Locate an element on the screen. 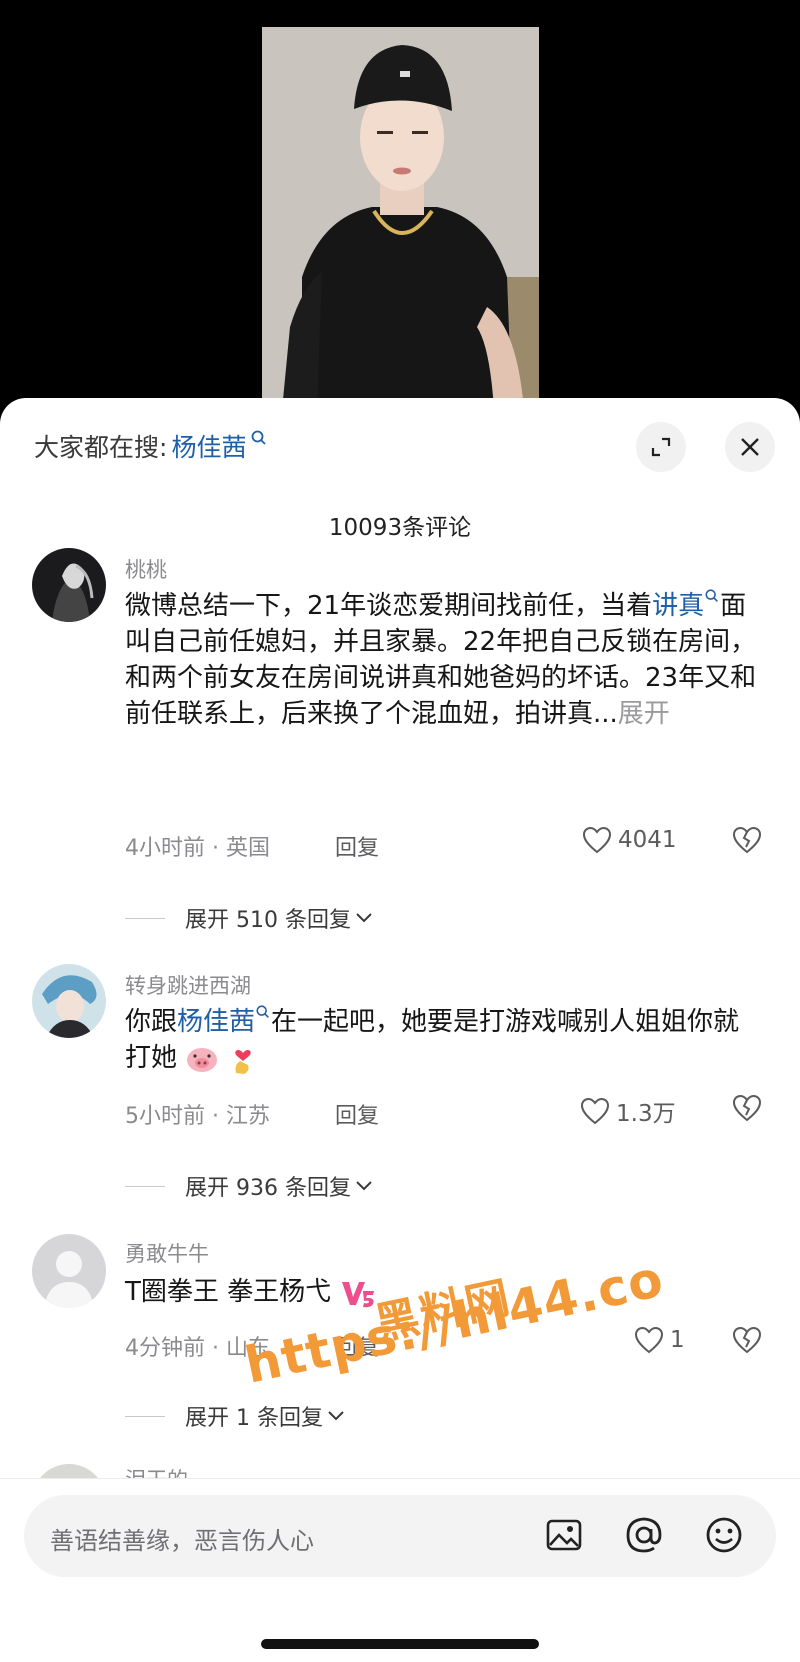 The image size is (800, 1662). like-button: 4041 is located at coordinates (629, 840).